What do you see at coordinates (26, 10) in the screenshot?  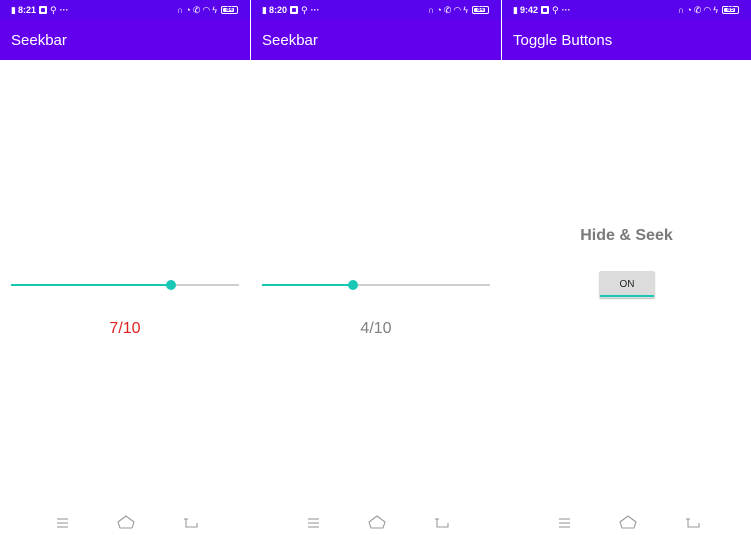 I see `status-time: 8:21` at bounding box center [26, 10].